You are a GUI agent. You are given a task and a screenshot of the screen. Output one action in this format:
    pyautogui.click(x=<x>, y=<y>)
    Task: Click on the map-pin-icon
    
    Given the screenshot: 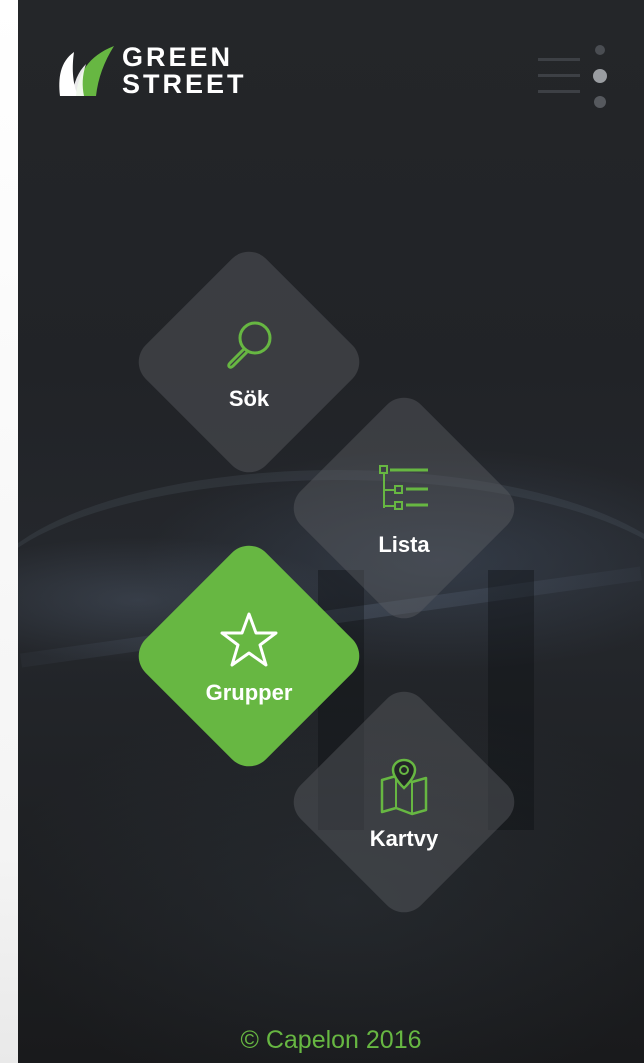 What is the action you would take?
    pyautogui.click(x=404, y=787)
    